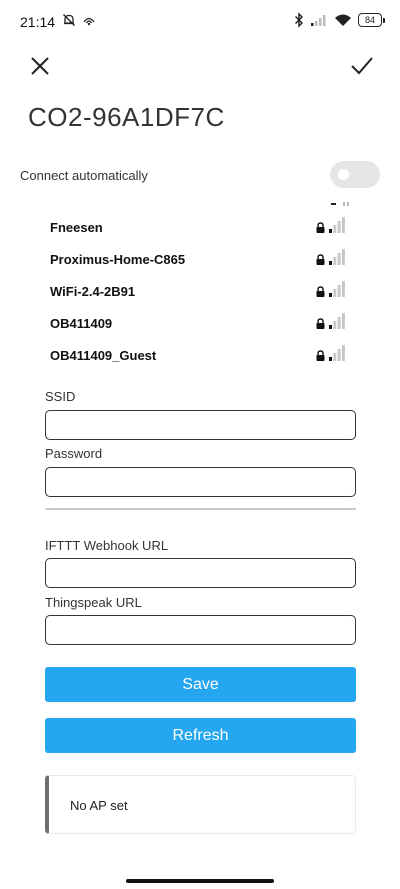 Image resolution: width=400 pixels, height=889 pixels. What do you see at coordinates (343, 20) in the screenshot?
I see `wifi-icon` at bounding box center [343, 20].